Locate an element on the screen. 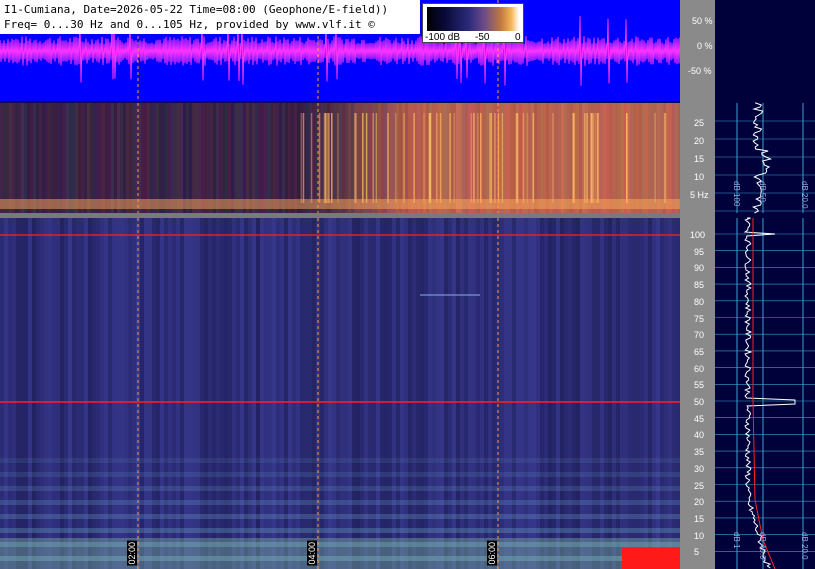  lower-tick-35: 35 is located at coordinates (699, 452).